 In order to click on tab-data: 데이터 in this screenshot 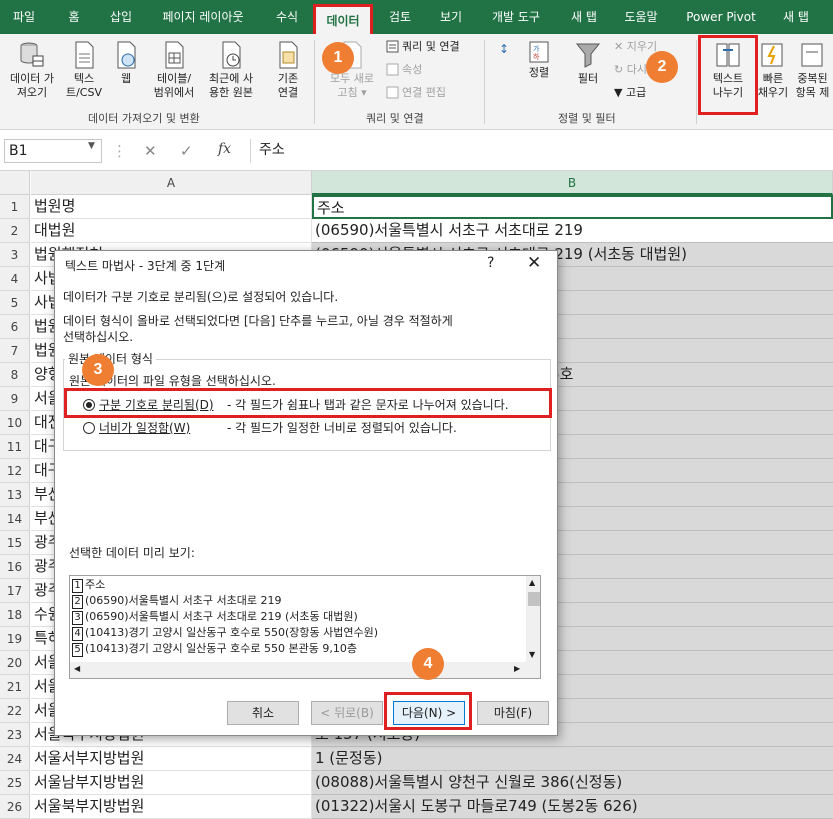, I will do `click(343, 19)`.